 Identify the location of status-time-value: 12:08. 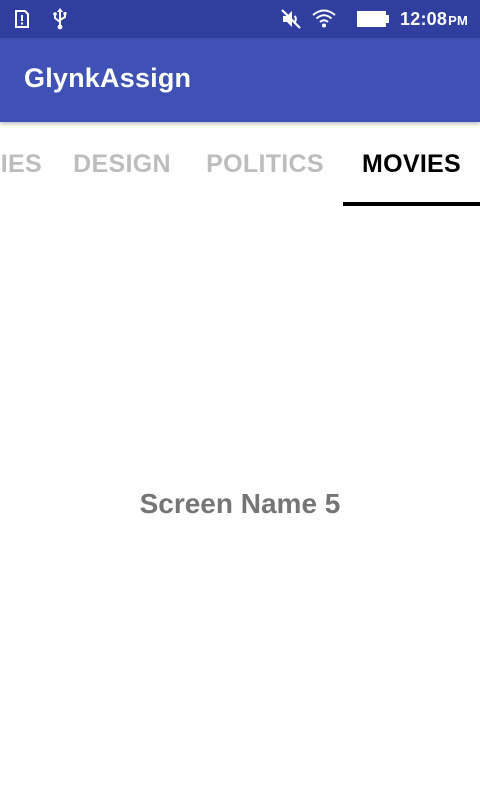
(424, 18).